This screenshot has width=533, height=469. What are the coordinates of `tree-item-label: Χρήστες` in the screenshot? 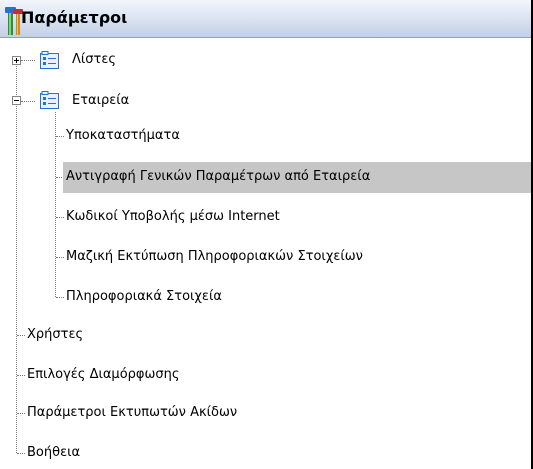 It's located at (55, 334).